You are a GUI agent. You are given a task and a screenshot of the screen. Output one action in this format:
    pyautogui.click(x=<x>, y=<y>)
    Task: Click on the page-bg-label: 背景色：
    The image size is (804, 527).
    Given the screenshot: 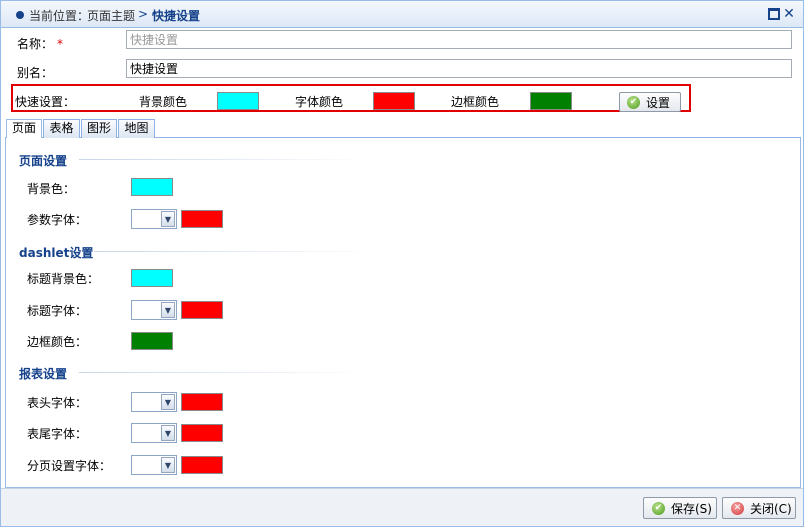 What is the action you would take?
    pyautogui.click(x=51, y=189)
    